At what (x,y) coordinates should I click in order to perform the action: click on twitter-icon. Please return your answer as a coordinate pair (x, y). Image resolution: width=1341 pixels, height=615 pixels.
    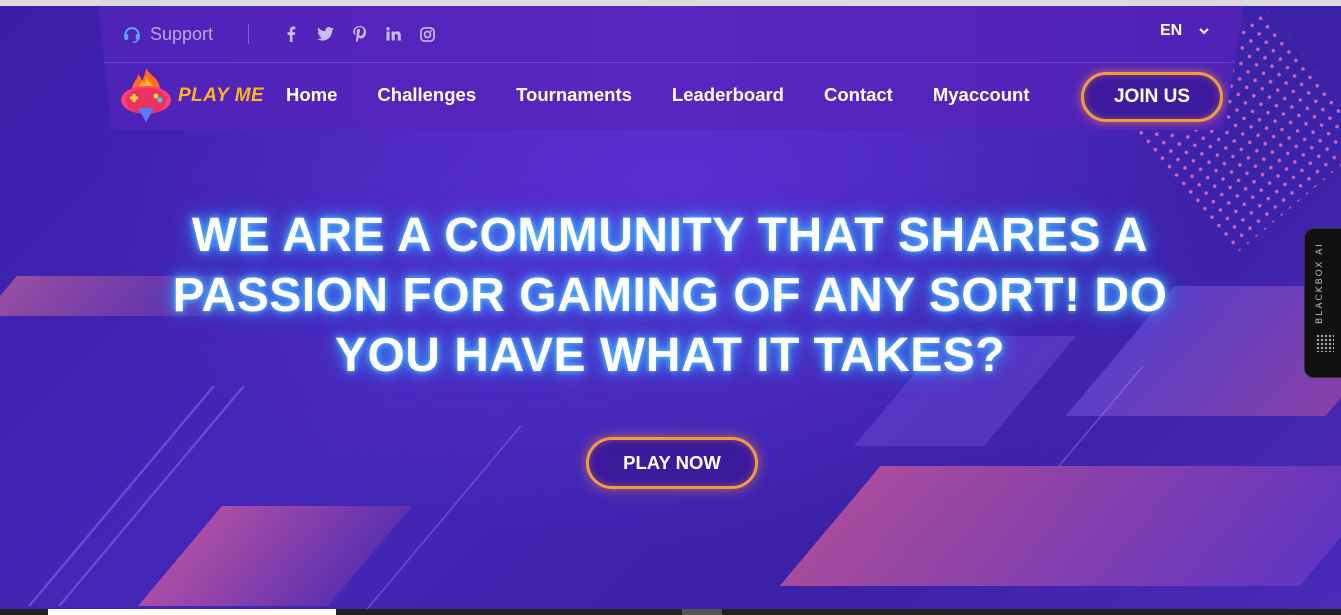
    Looking at the image, I should click on (325, 34).